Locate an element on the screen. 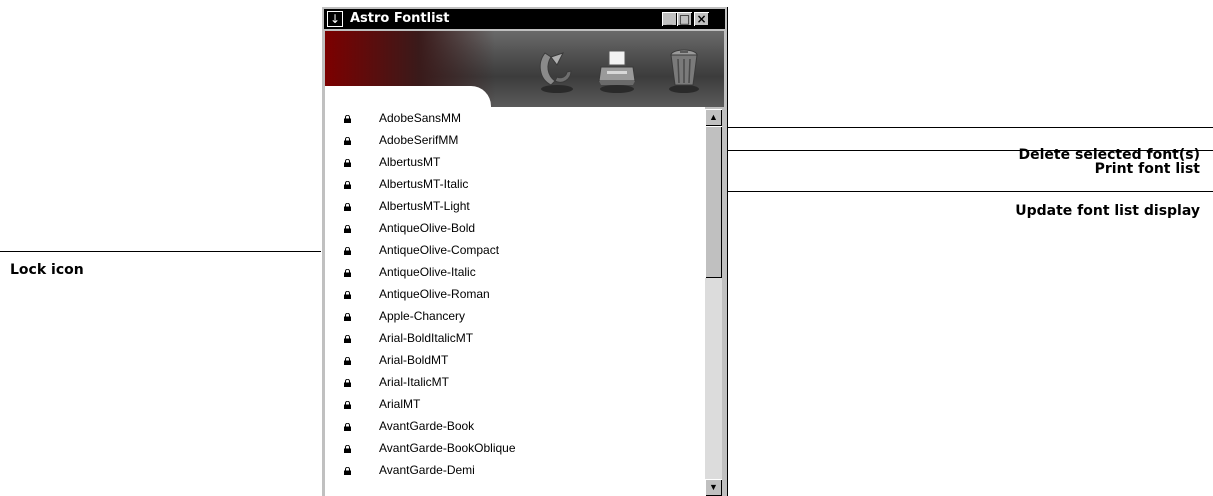  callout-line-lock is located at coordinates (172, 251).